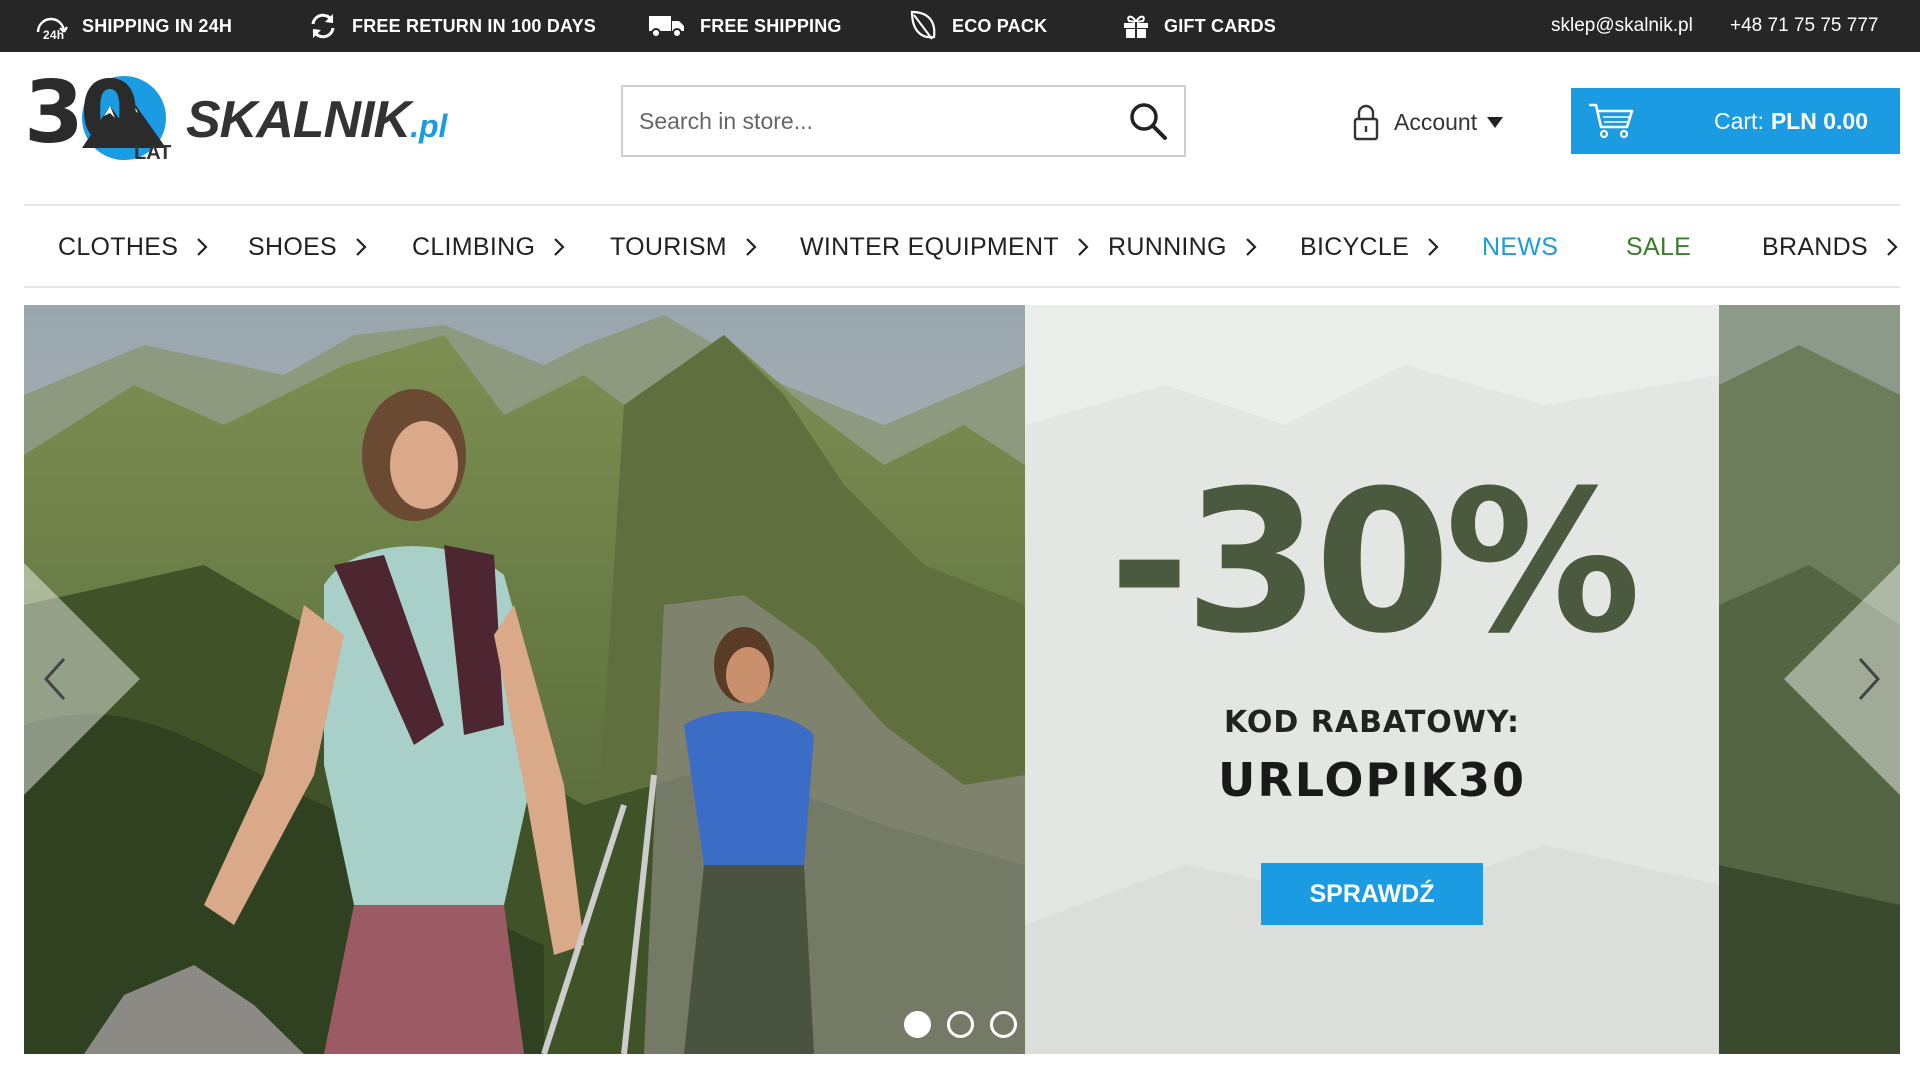 This screenshot has height=1072, width=1920. I want to click on account-label: Account, so click(1436, 121).